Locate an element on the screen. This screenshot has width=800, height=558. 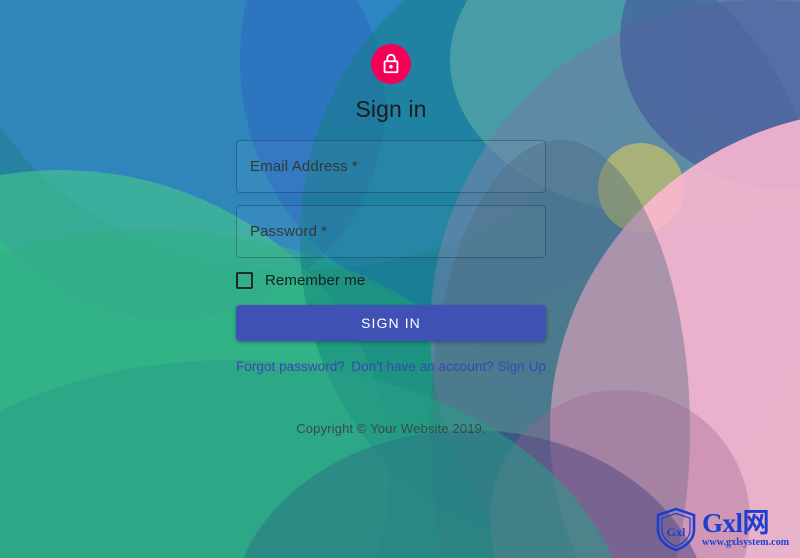
remember-me-row: Remember me is located at coordinates (391, 280).